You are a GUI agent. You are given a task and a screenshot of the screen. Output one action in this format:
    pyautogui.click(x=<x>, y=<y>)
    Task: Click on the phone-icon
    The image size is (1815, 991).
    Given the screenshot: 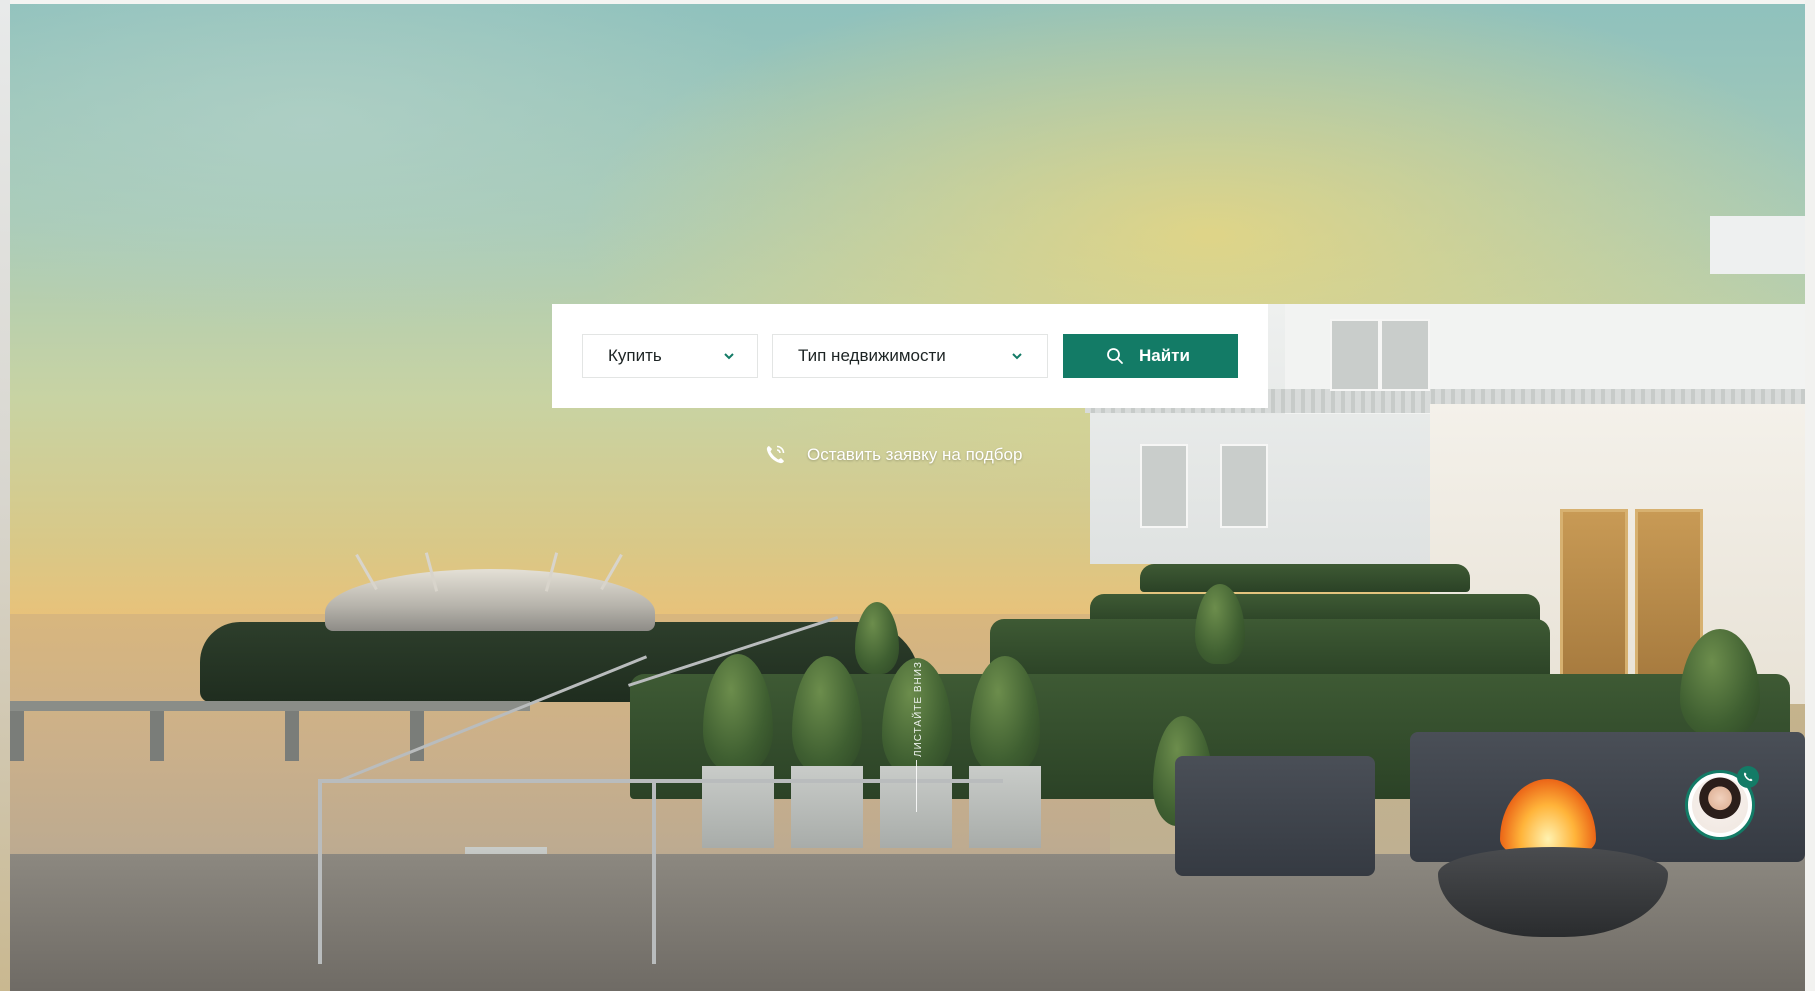 What is the action you would take?
    pyautogui.click(x=775, y=454)
    